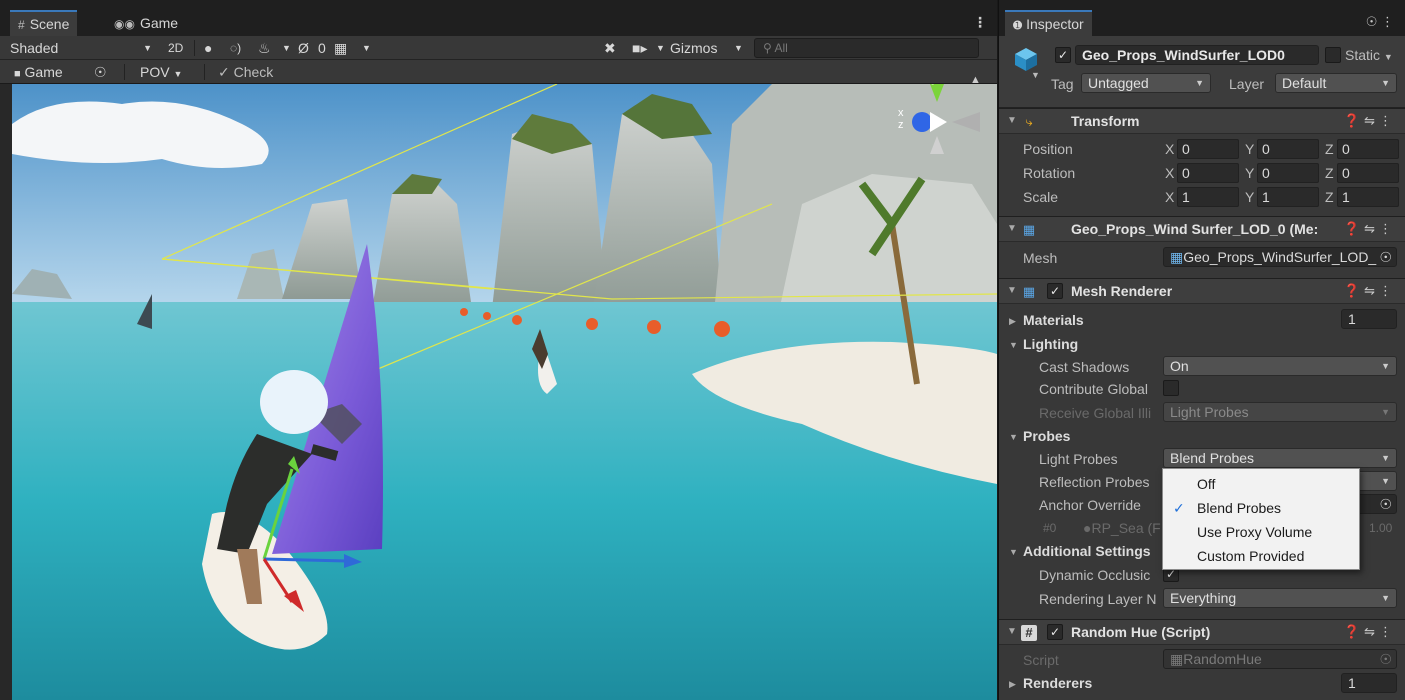 The width and height of the screenshot is (1405, 700). Describe the element at coordinates (1040, 258) in the screenshot. I see `mesh-label: Mesh` at that location.